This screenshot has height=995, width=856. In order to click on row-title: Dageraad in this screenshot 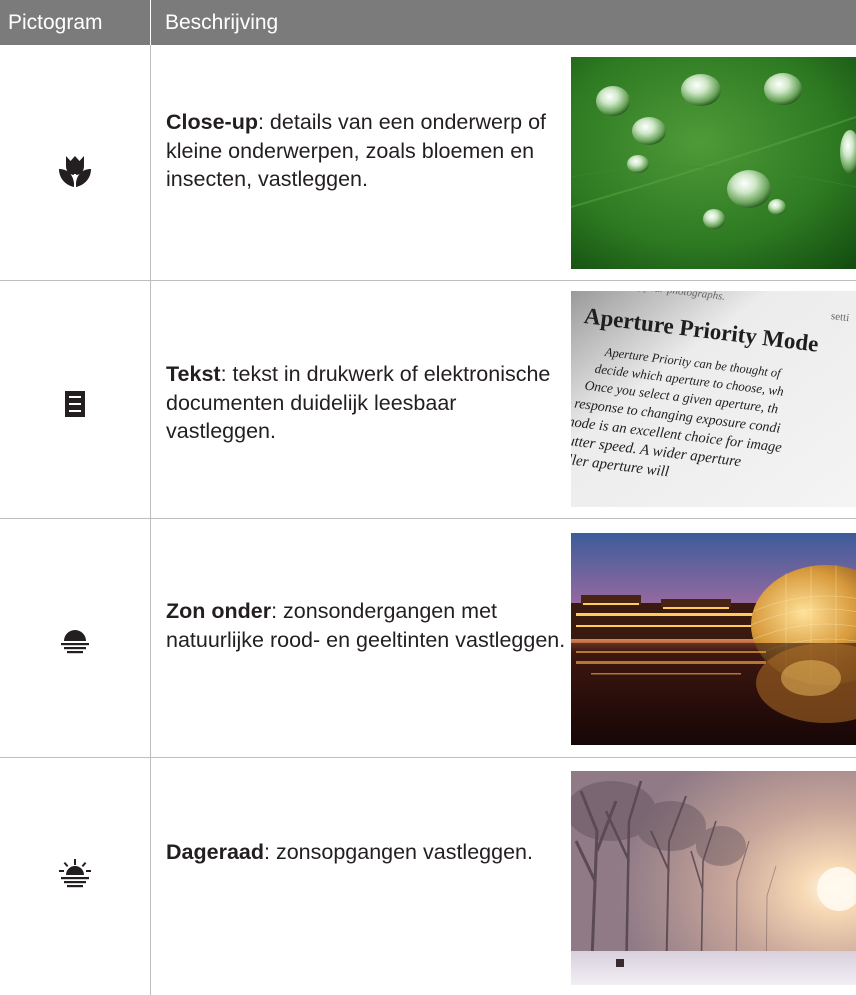, I will do `click(215, 852)`.